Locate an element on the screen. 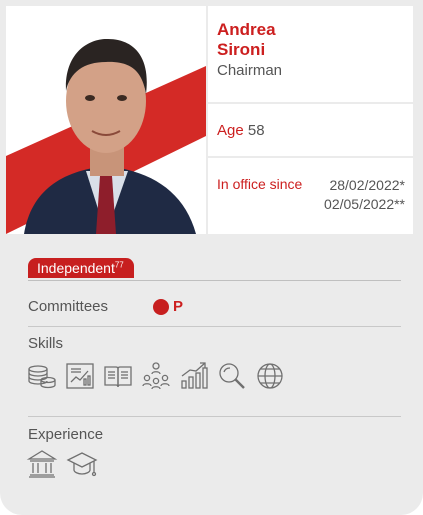 This screenshot has width=423, height=515. globe-icon is located at coordinates (270, 376).